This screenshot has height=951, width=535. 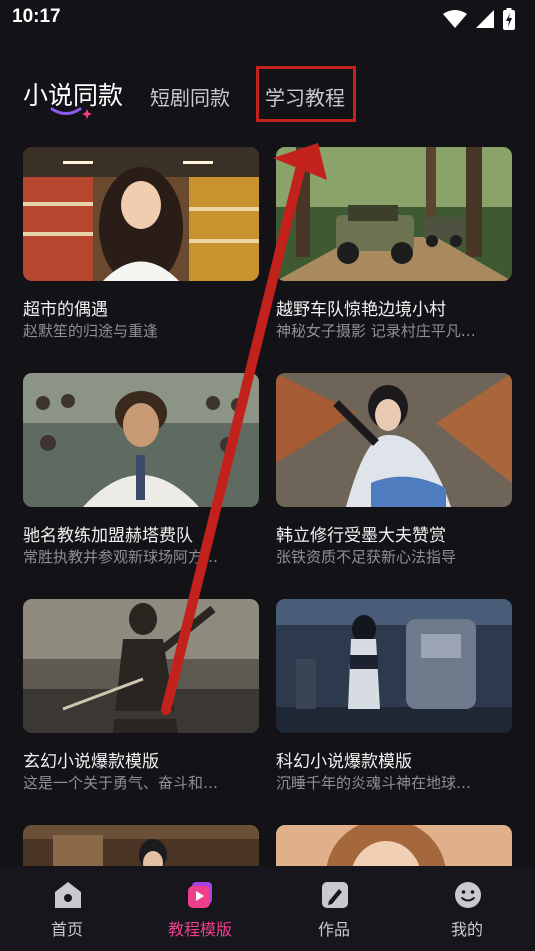 I want to click on wifi-icon, so click(x=455, y=19).